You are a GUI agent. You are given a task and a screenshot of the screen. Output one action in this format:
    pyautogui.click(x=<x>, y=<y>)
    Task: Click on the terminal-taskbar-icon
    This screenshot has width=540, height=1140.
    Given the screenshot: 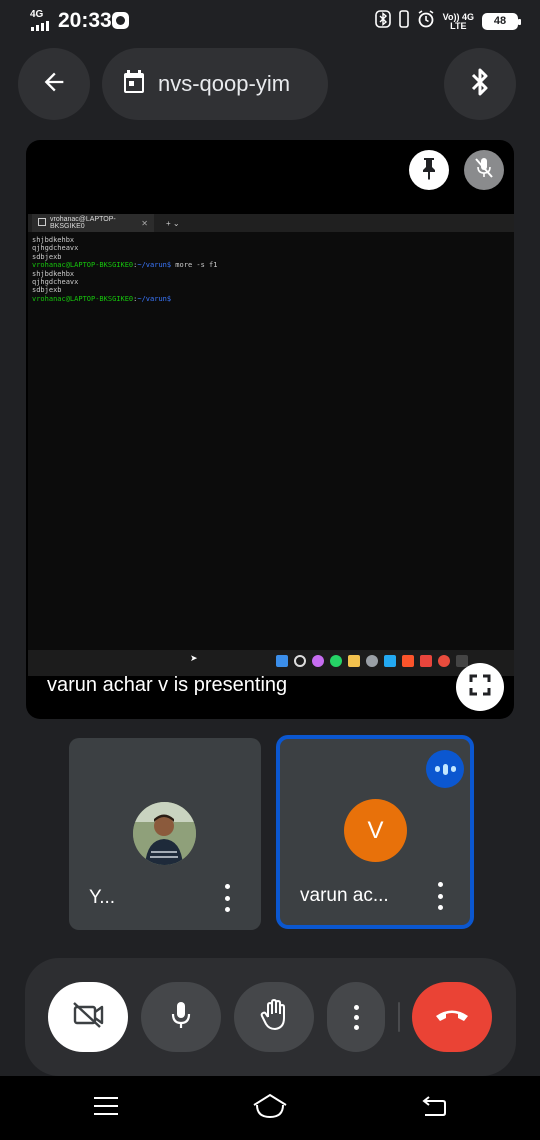 What is the action you would take?
    pyautogui.click(x=462, y=661)
    